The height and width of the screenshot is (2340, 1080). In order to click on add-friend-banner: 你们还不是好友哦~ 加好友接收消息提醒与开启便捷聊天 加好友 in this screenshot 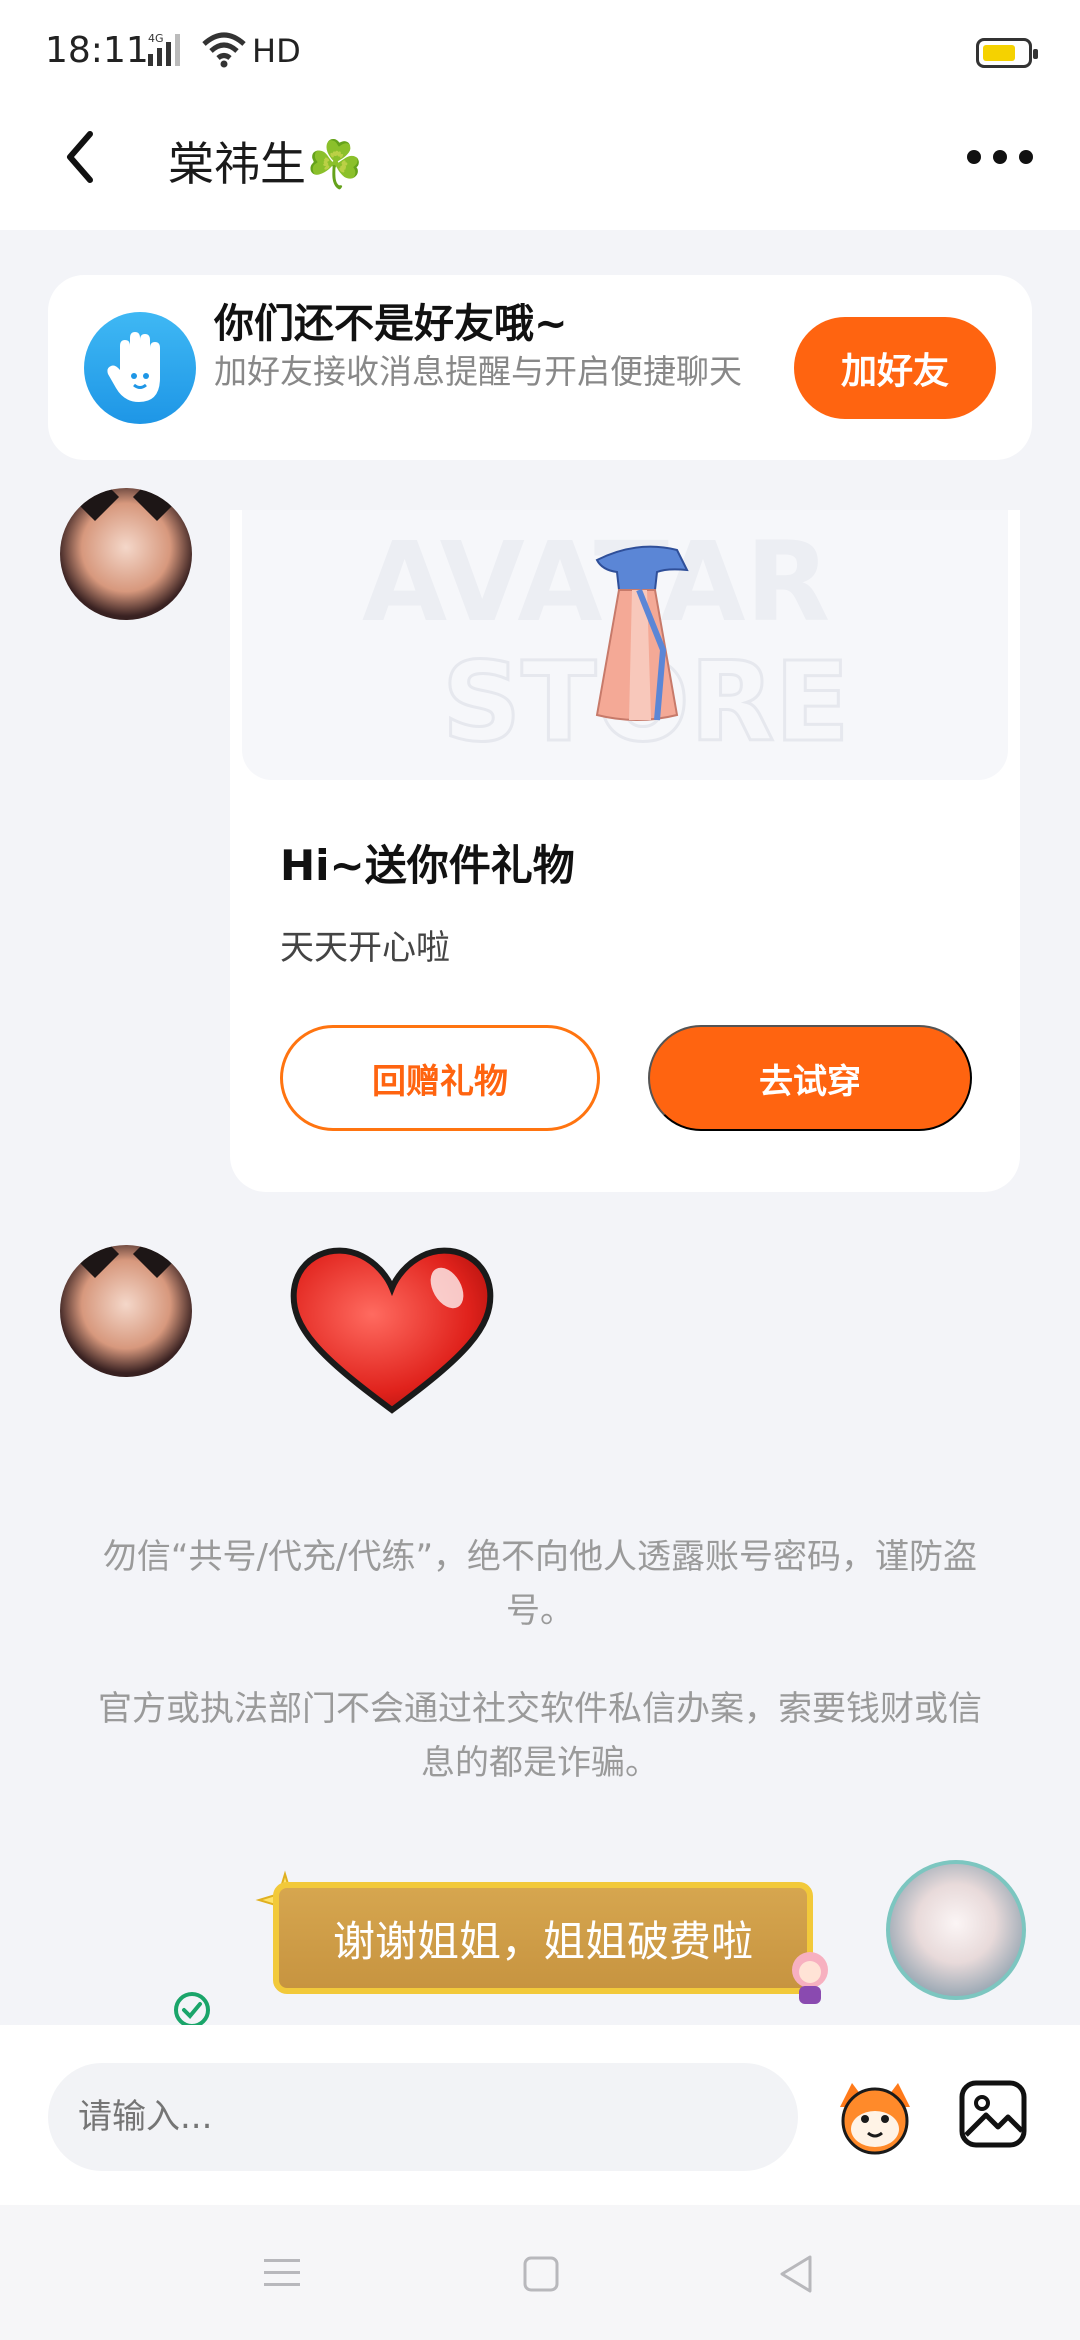, I will do `click(540, 367)`.